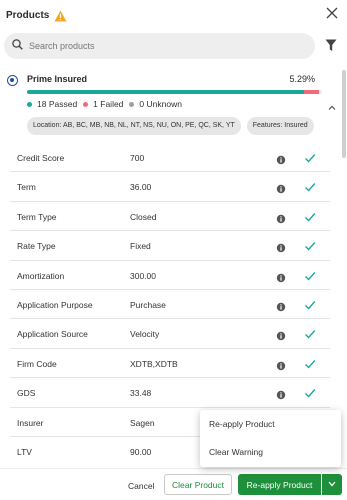  What do you see at coordinates (198, 484) in the screenshot?
I see `clear-product-button: Clear Product` at bounding box center [198, 484].